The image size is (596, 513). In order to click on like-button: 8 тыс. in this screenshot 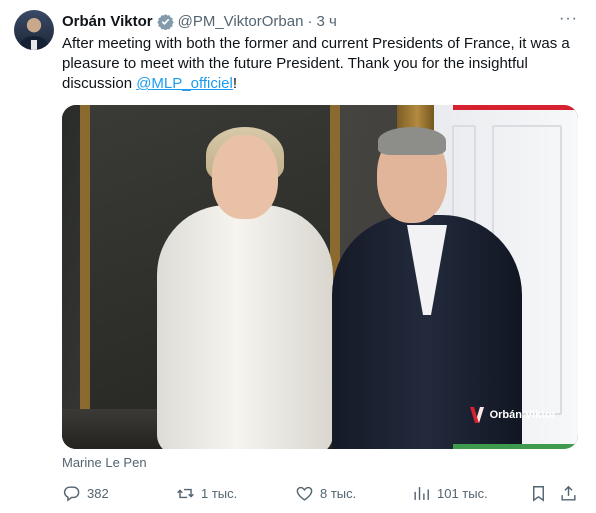, I will do `click(325, 493)`.